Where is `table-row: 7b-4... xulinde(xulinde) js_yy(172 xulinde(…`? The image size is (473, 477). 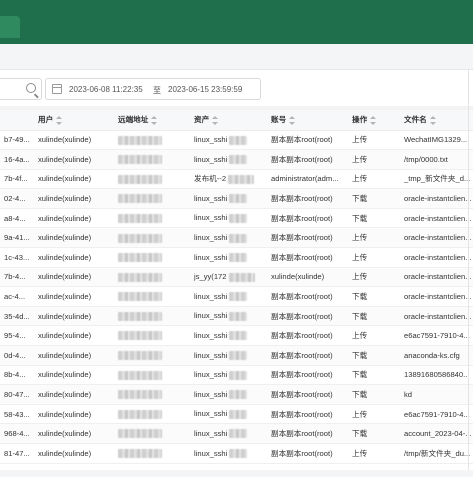 table-row: 7b-4... xulinde(xulinde) js_yy(172 xulinde(… is located at coordinates (236, 277).